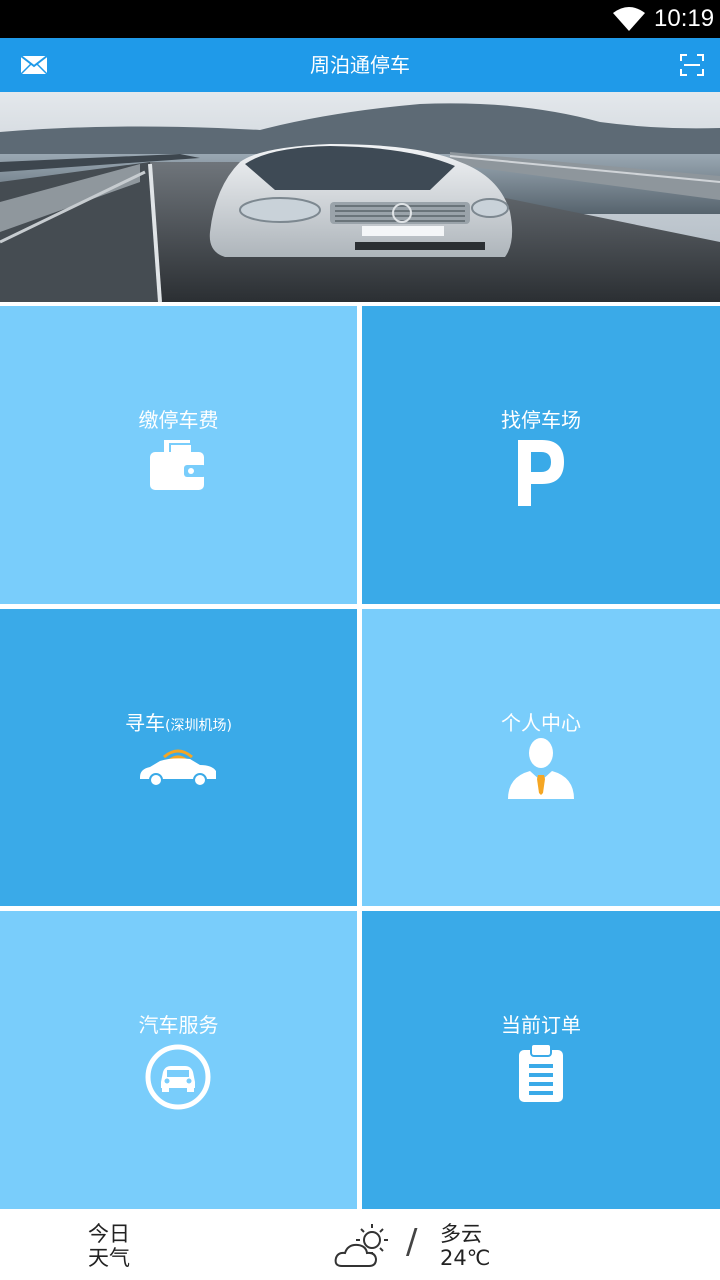 Image resolution: width=720 pixels, height=1280 pixels. I want to click on person-icon, so click(541, 768).